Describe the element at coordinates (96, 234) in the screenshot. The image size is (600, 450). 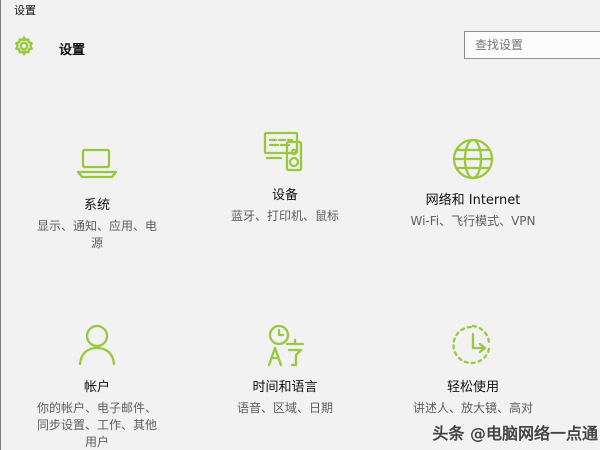
I see `tile-description: 显示、通知、应用、电 源` at that location.